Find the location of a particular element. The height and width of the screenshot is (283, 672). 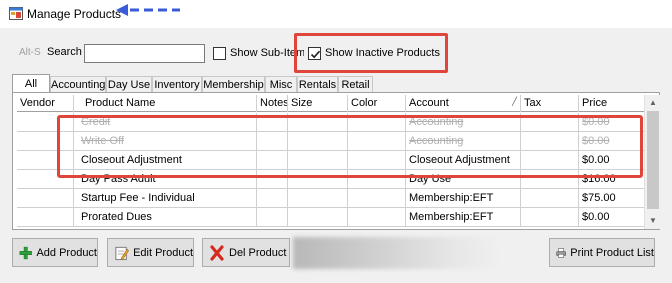

add-product-button: Add Product is located at coordinates (55, 252).